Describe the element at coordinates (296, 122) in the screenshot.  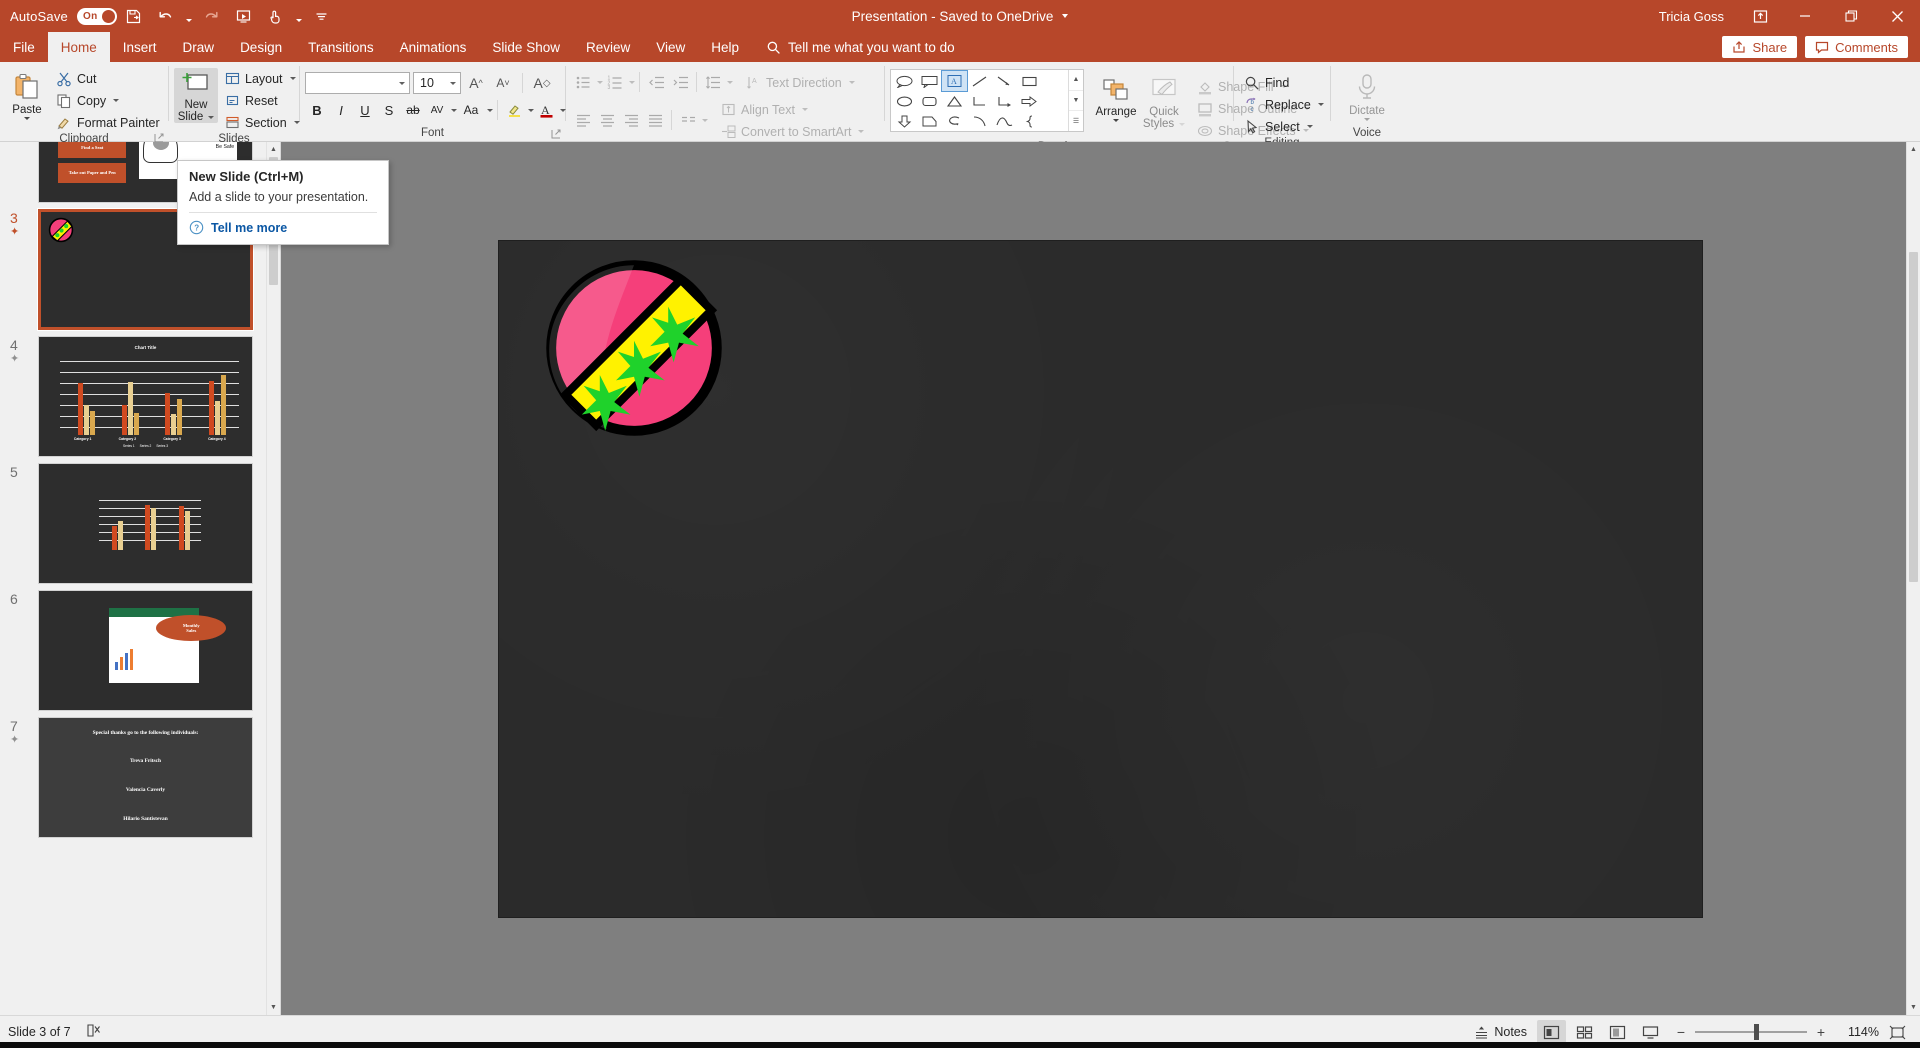
I see `section-dropdown-caret` at that location.